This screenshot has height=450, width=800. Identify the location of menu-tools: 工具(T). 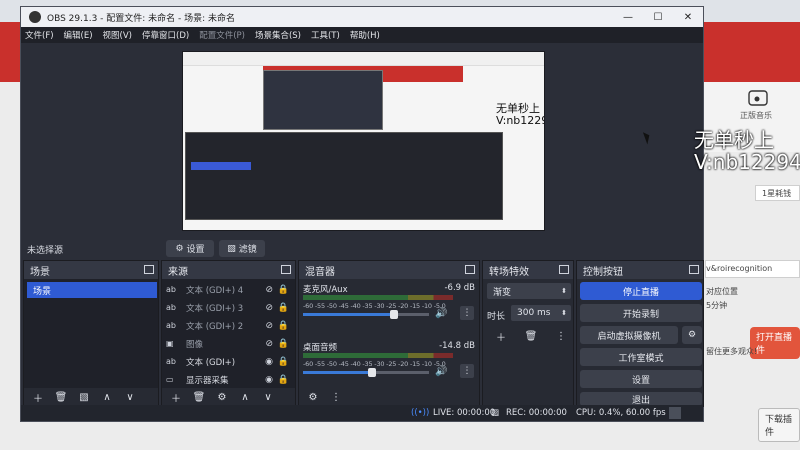
(325, 35).